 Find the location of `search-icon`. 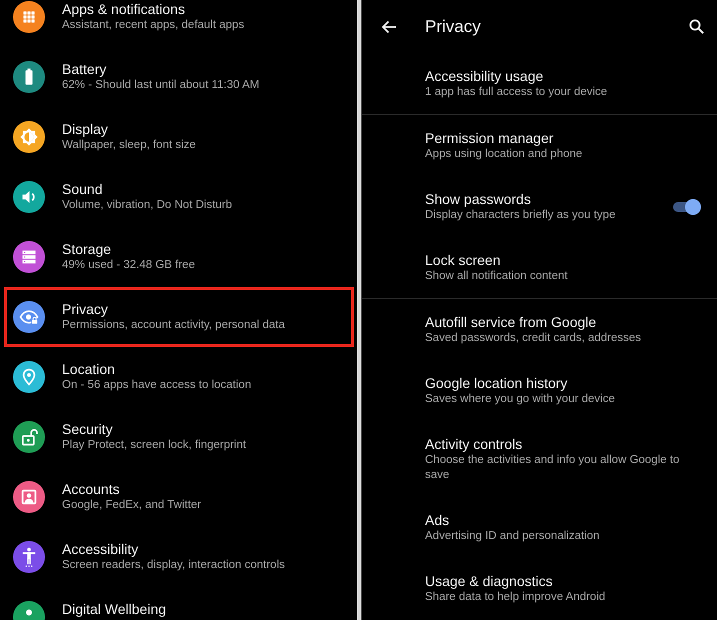

search-icon is located at coordinates (696, 26).